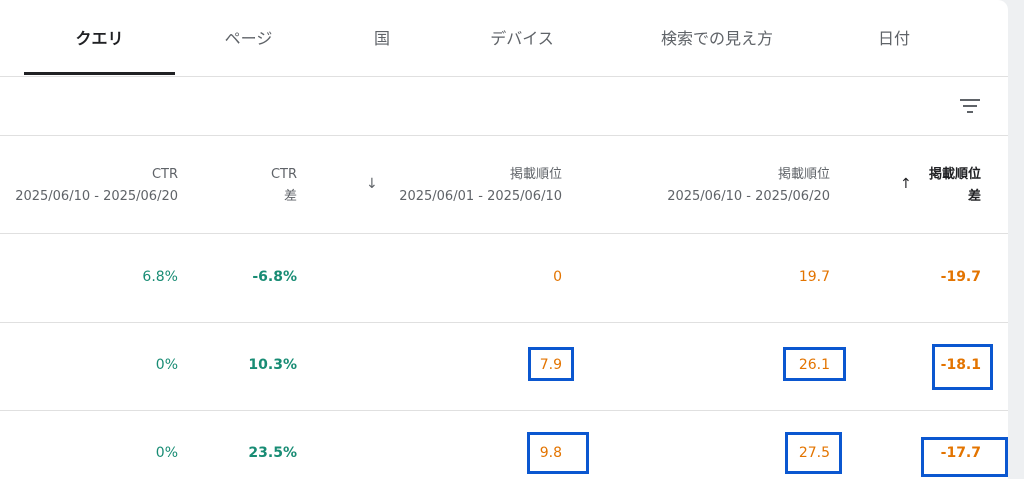 The height and width of the screenshot is (479, 1024). What do you see at coordinates (248, 186) in the screenshot?
I see `header-ctr-diff: CTR 差` at bounding box center [248, 186].